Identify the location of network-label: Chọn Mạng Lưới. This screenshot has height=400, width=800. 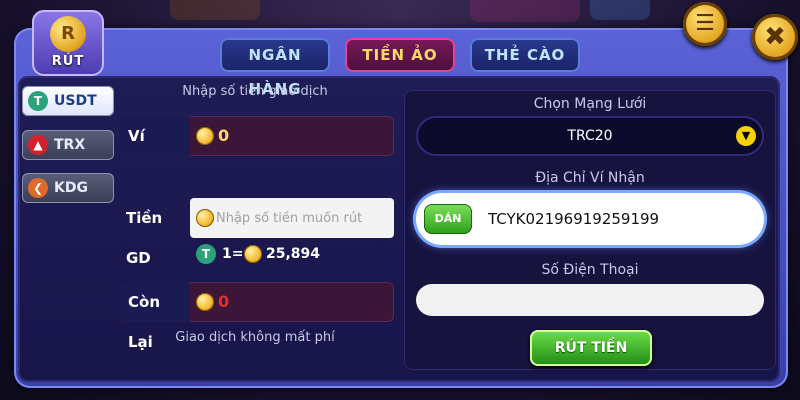
(590, 104).